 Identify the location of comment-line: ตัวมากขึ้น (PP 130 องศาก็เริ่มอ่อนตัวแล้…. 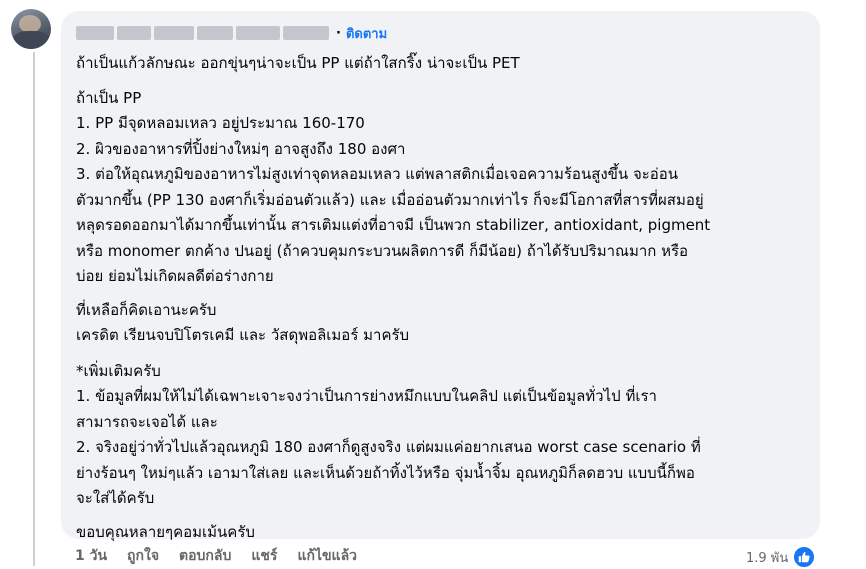
(390, 199).